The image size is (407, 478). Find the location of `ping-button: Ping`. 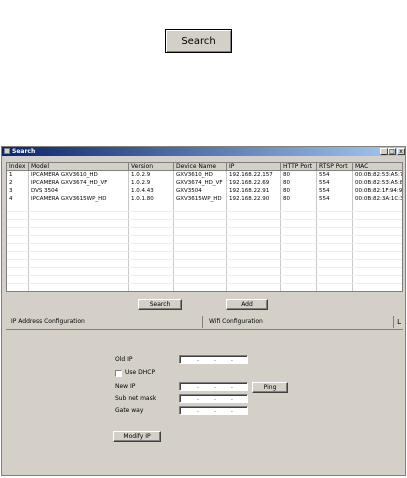

ping-button: Ping is located at coordinates (270, 387).